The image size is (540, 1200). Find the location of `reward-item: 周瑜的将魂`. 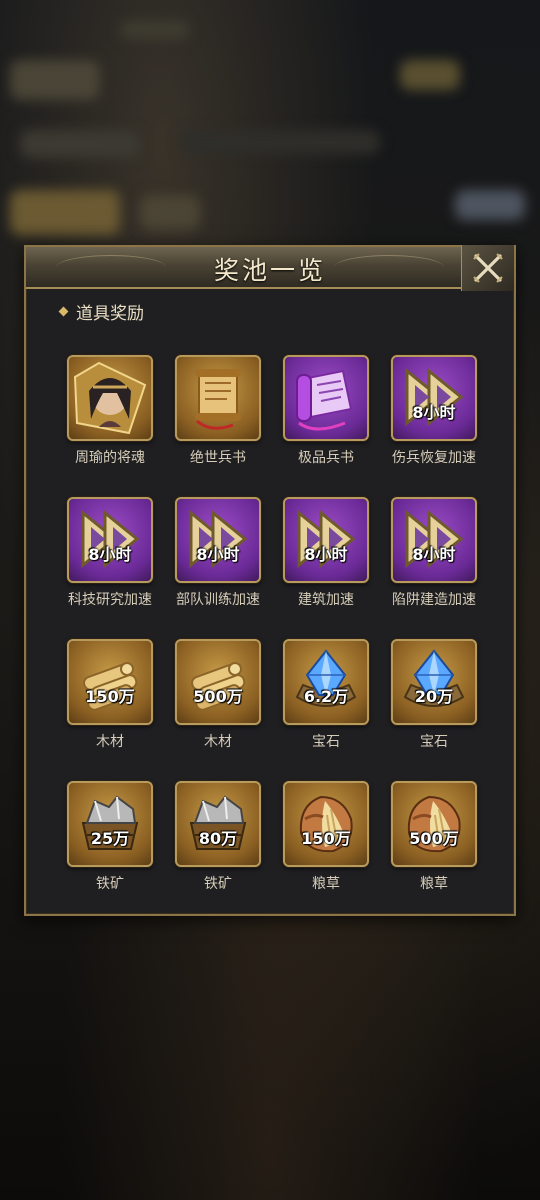

reward-item: 周瑜的将魂 is located at coordinates (110, 415).